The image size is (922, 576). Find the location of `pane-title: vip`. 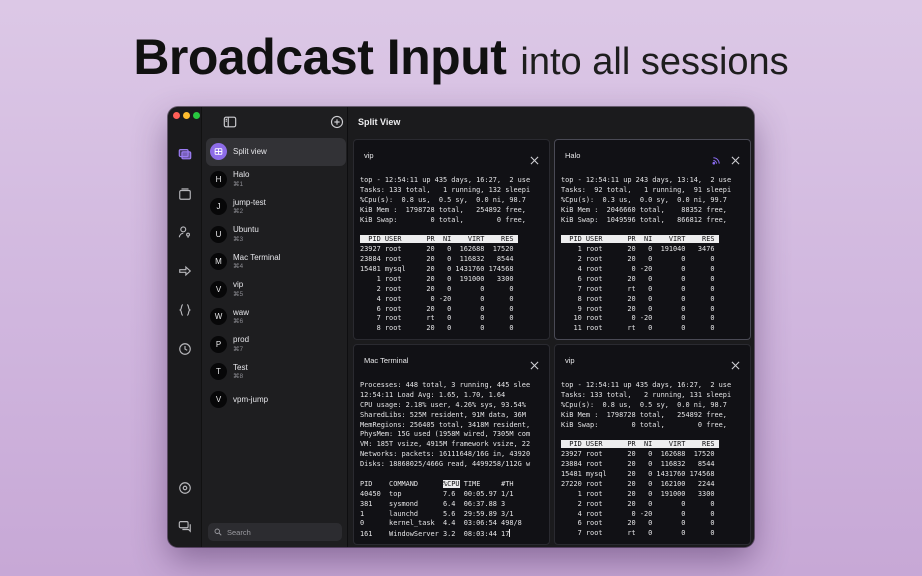

pane-title: vip is located at coordinates (369, 155).